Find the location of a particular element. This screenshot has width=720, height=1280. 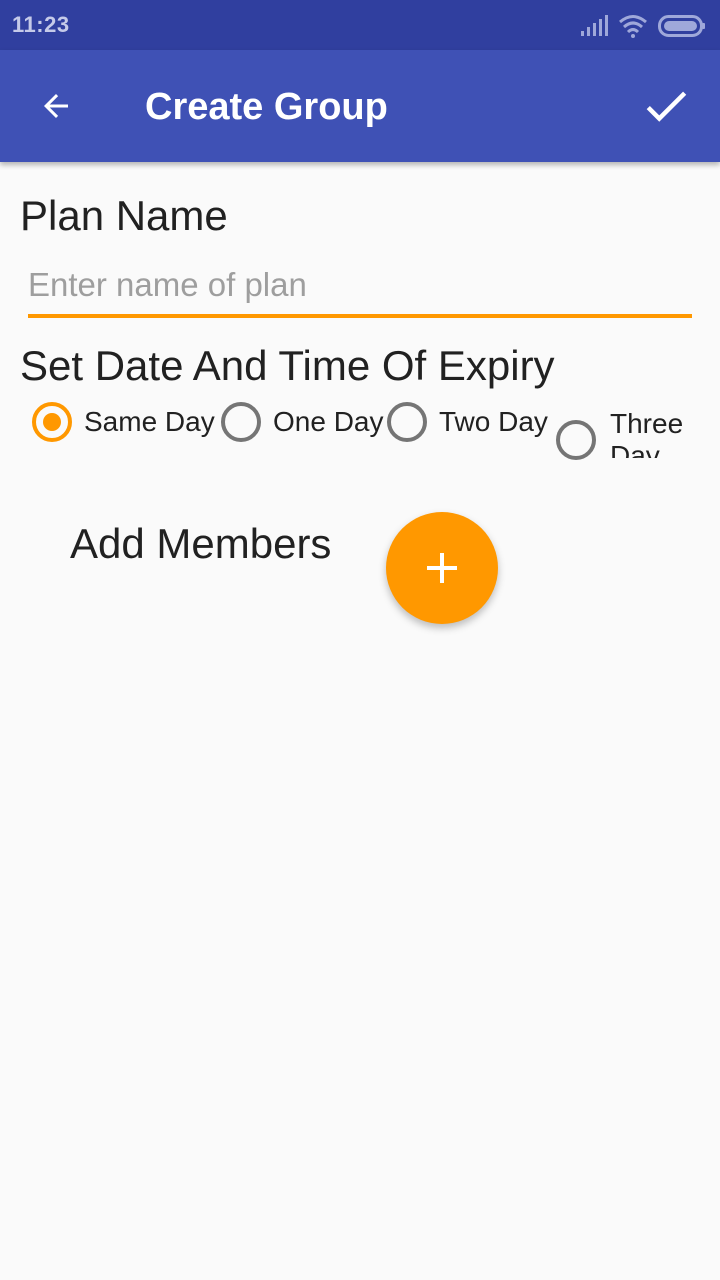

status-time: 11:23 is located at coordinates (41, 24).